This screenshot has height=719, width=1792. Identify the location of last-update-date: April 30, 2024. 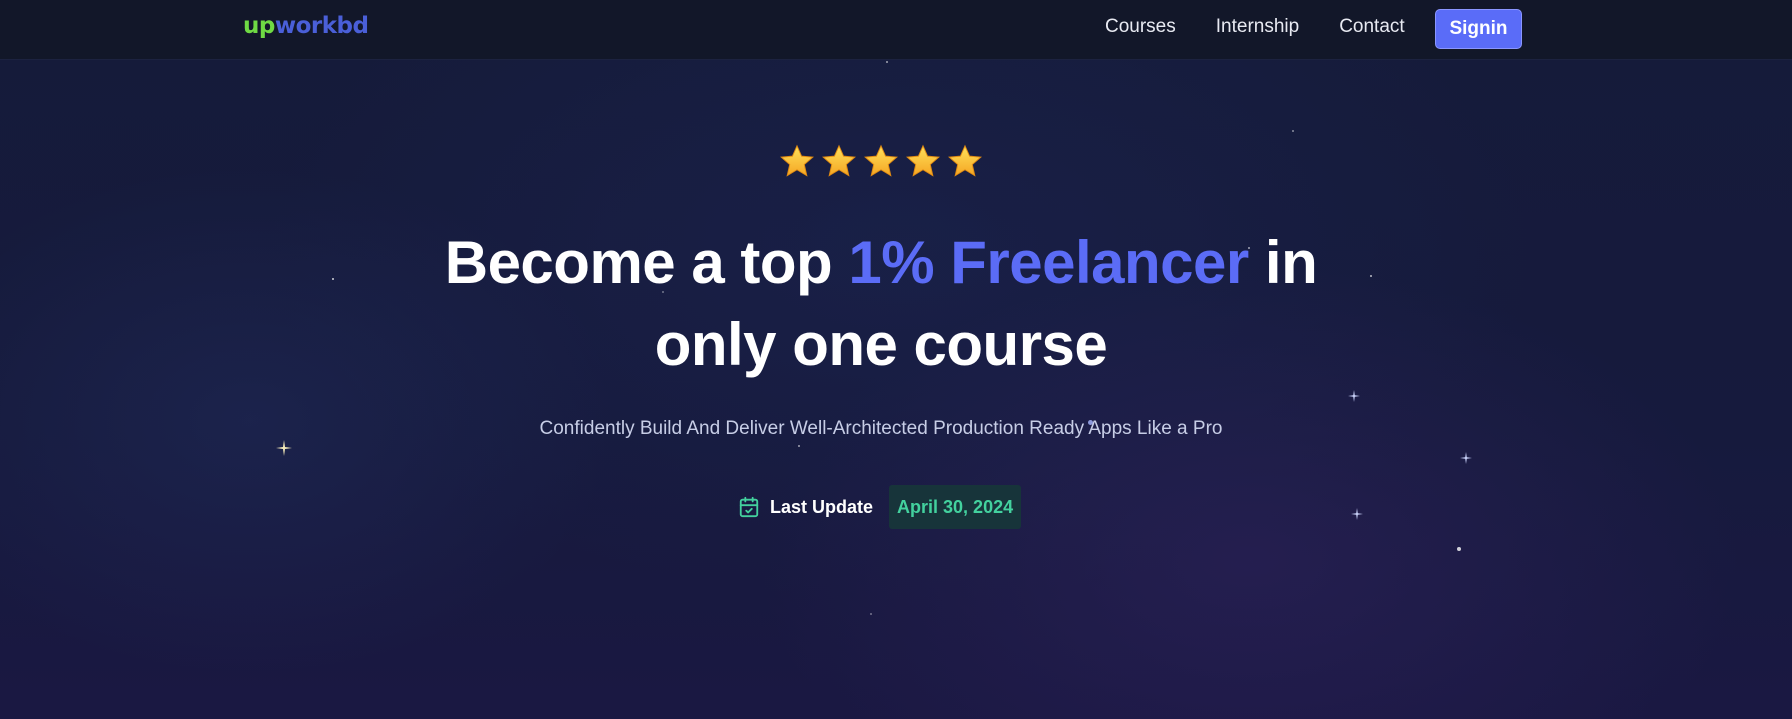
(955, 507).